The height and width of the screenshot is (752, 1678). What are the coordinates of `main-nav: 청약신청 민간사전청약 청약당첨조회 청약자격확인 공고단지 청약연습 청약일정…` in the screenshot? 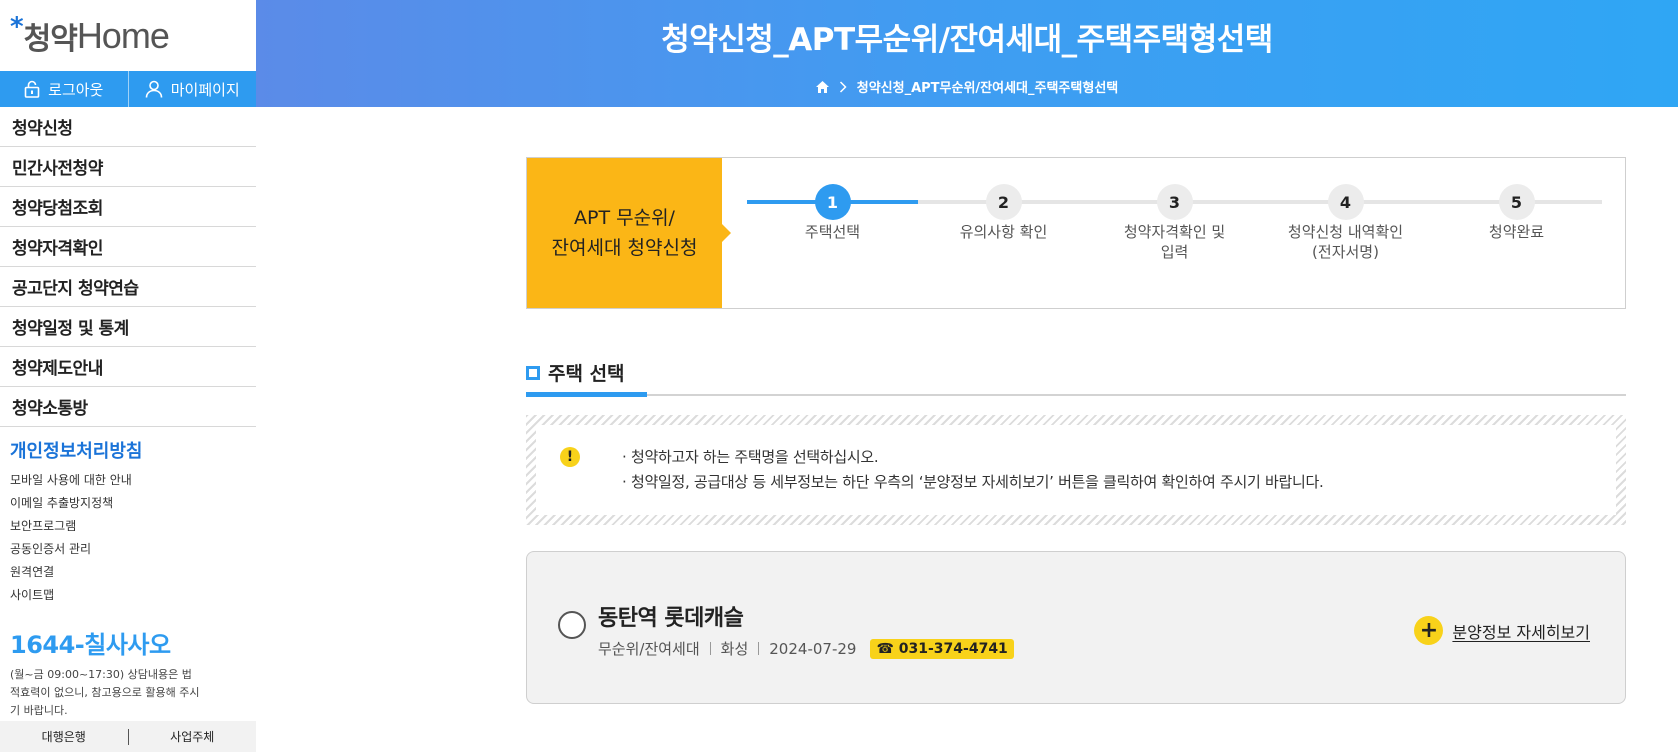 It's located at (128, 267).